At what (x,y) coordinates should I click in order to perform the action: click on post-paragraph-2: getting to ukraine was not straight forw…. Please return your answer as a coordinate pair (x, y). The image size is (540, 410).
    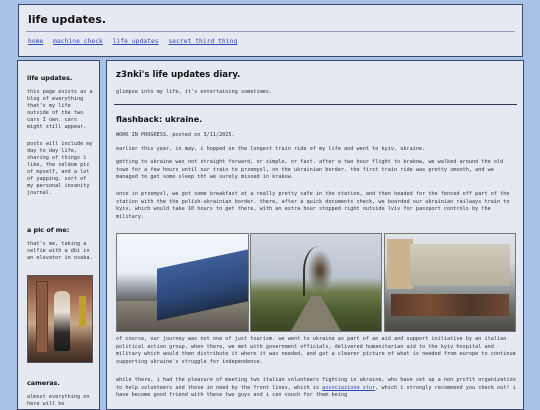
    Looking at the image, I should click on (310, 170).